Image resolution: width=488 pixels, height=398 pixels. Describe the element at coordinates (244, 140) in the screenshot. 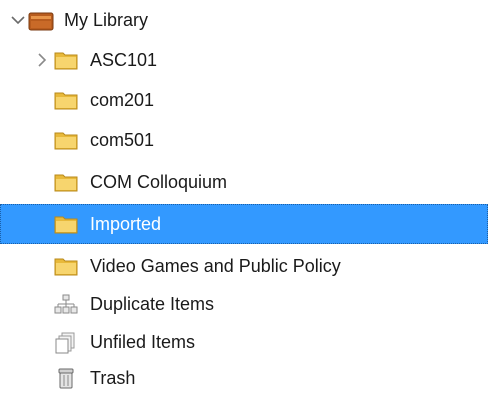

I see `collection-row-com501: com501` at that location.